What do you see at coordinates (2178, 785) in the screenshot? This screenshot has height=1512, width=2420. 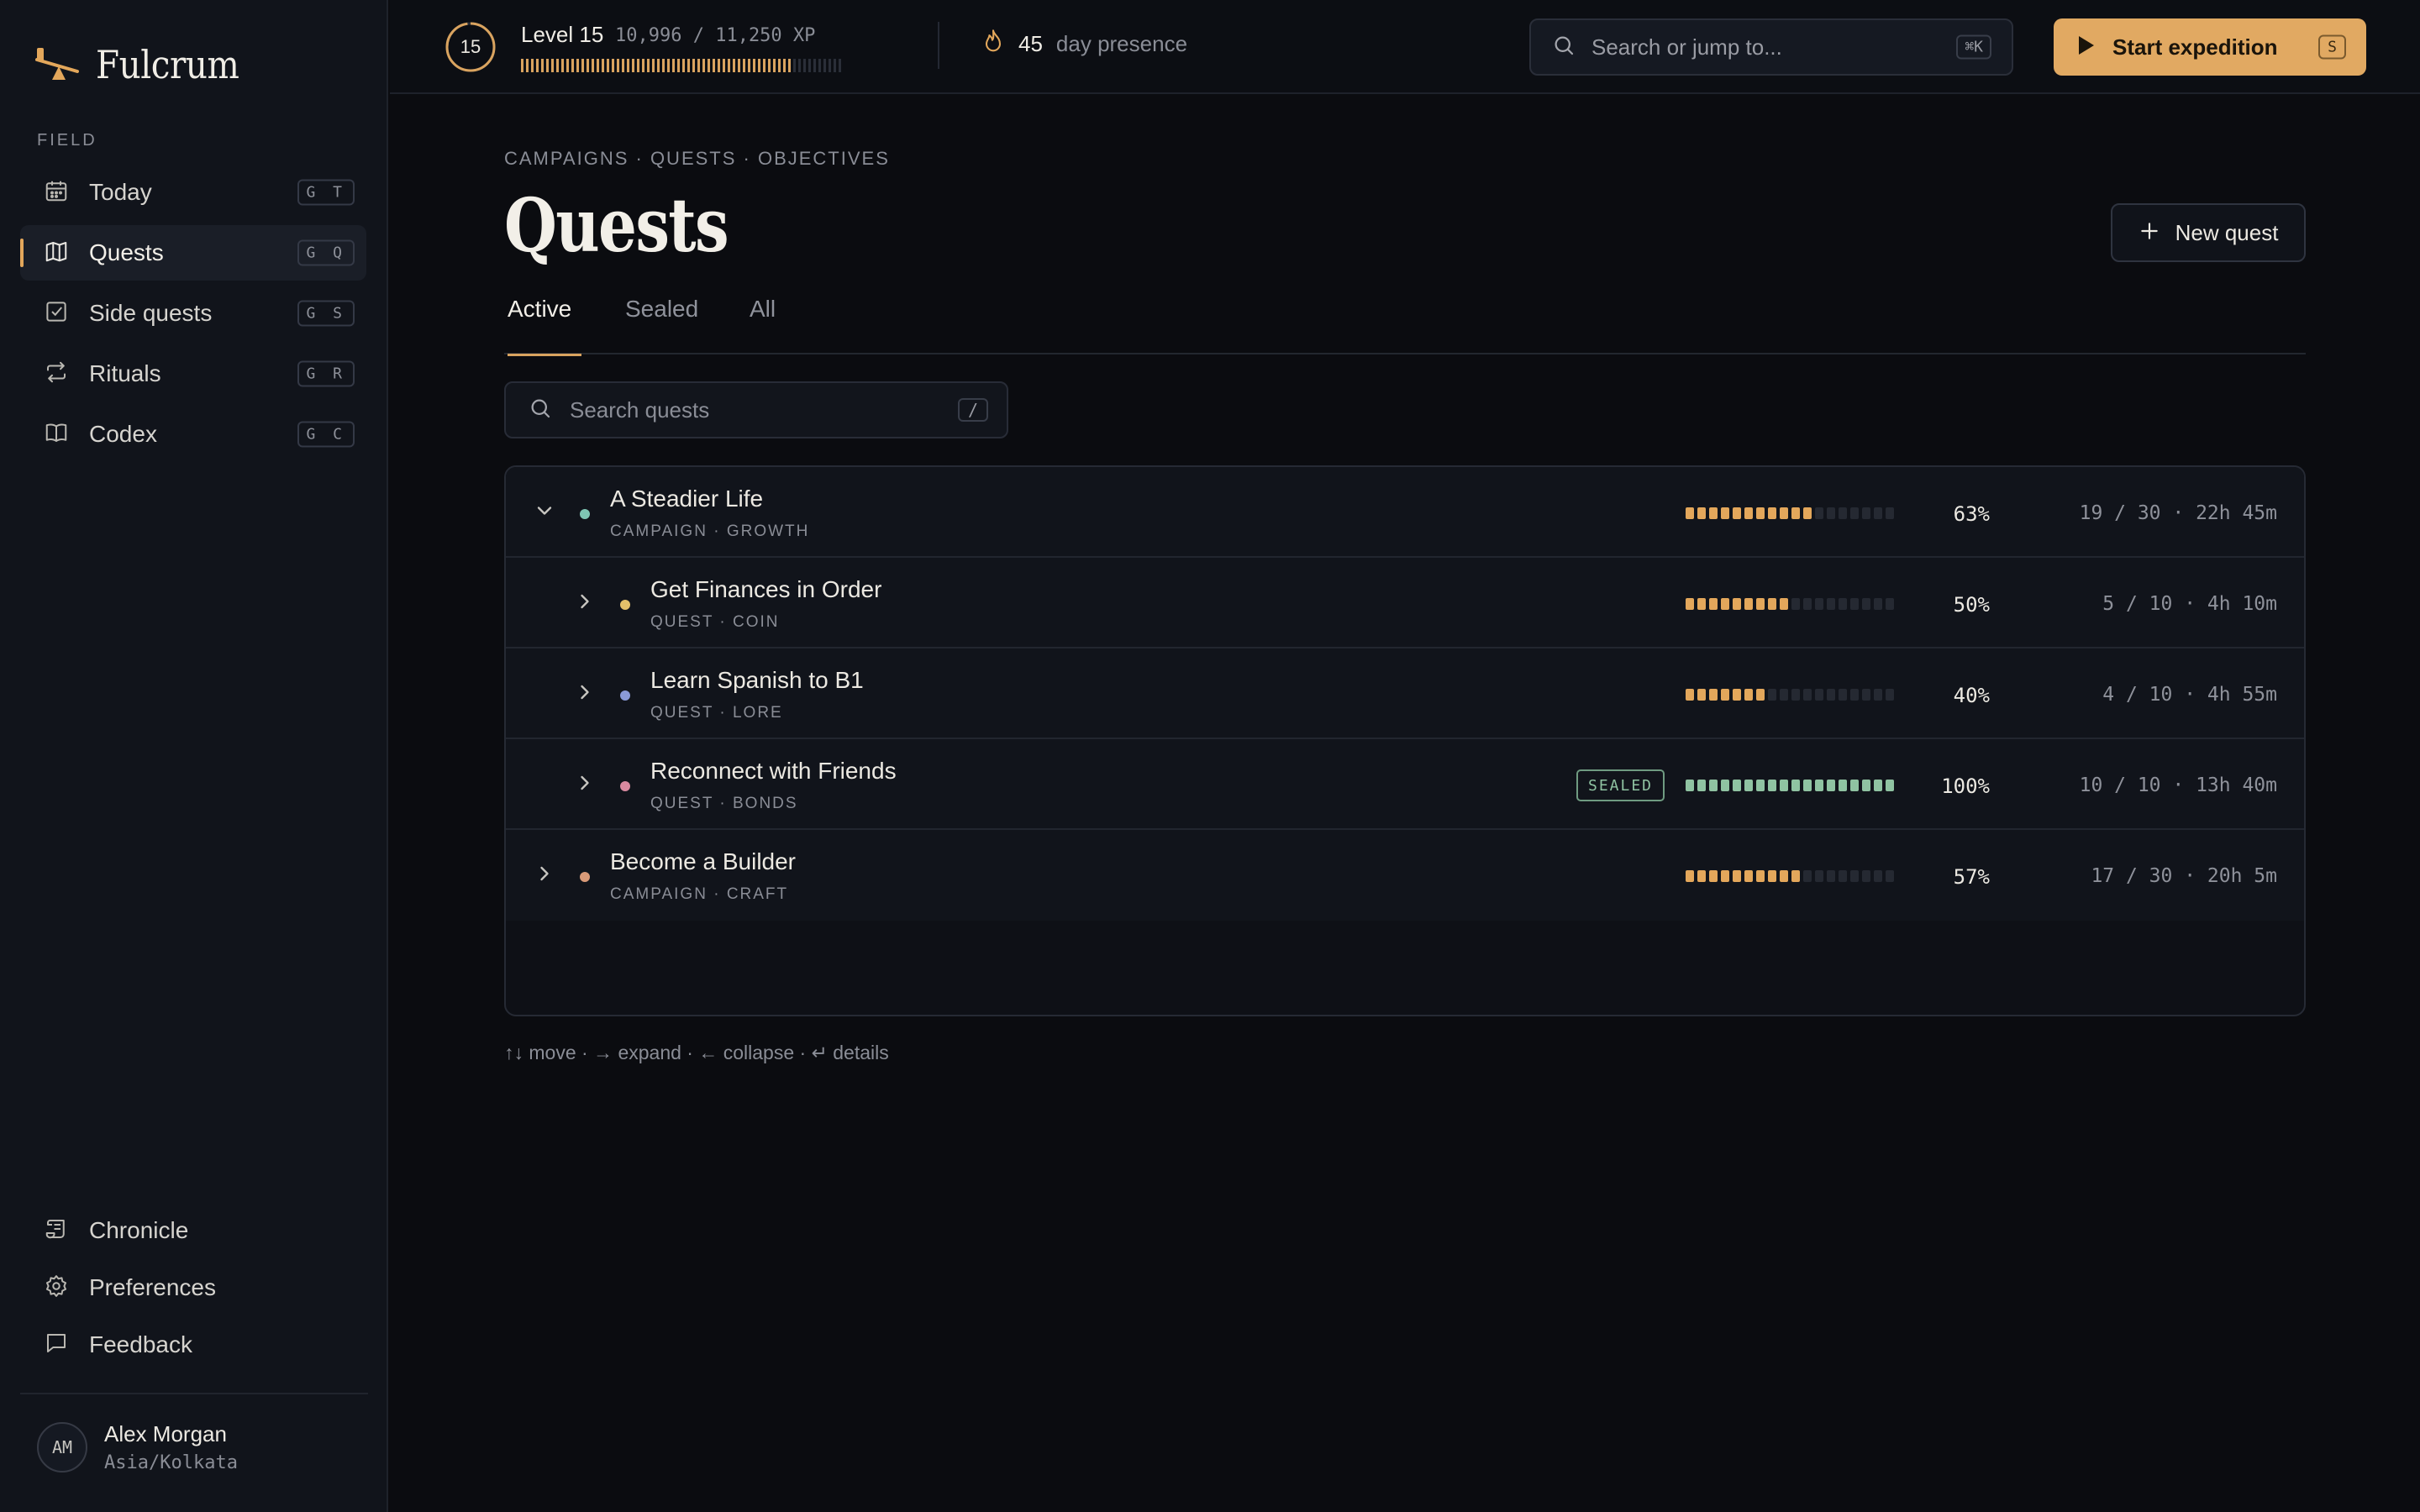 I see `quest-stats: 10 / 10 · 13h 40m` at bounding box center [2178, 785].